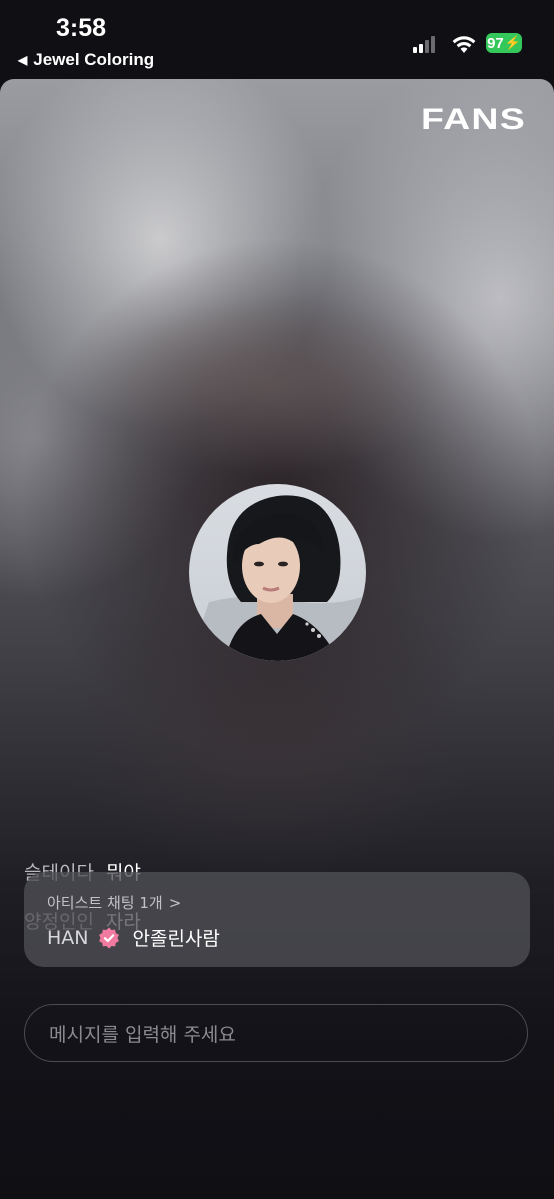 Image resolution: width=554 pixels, height=1199 pixels. I want to click on status-time: 3:58, so click(81, 28).